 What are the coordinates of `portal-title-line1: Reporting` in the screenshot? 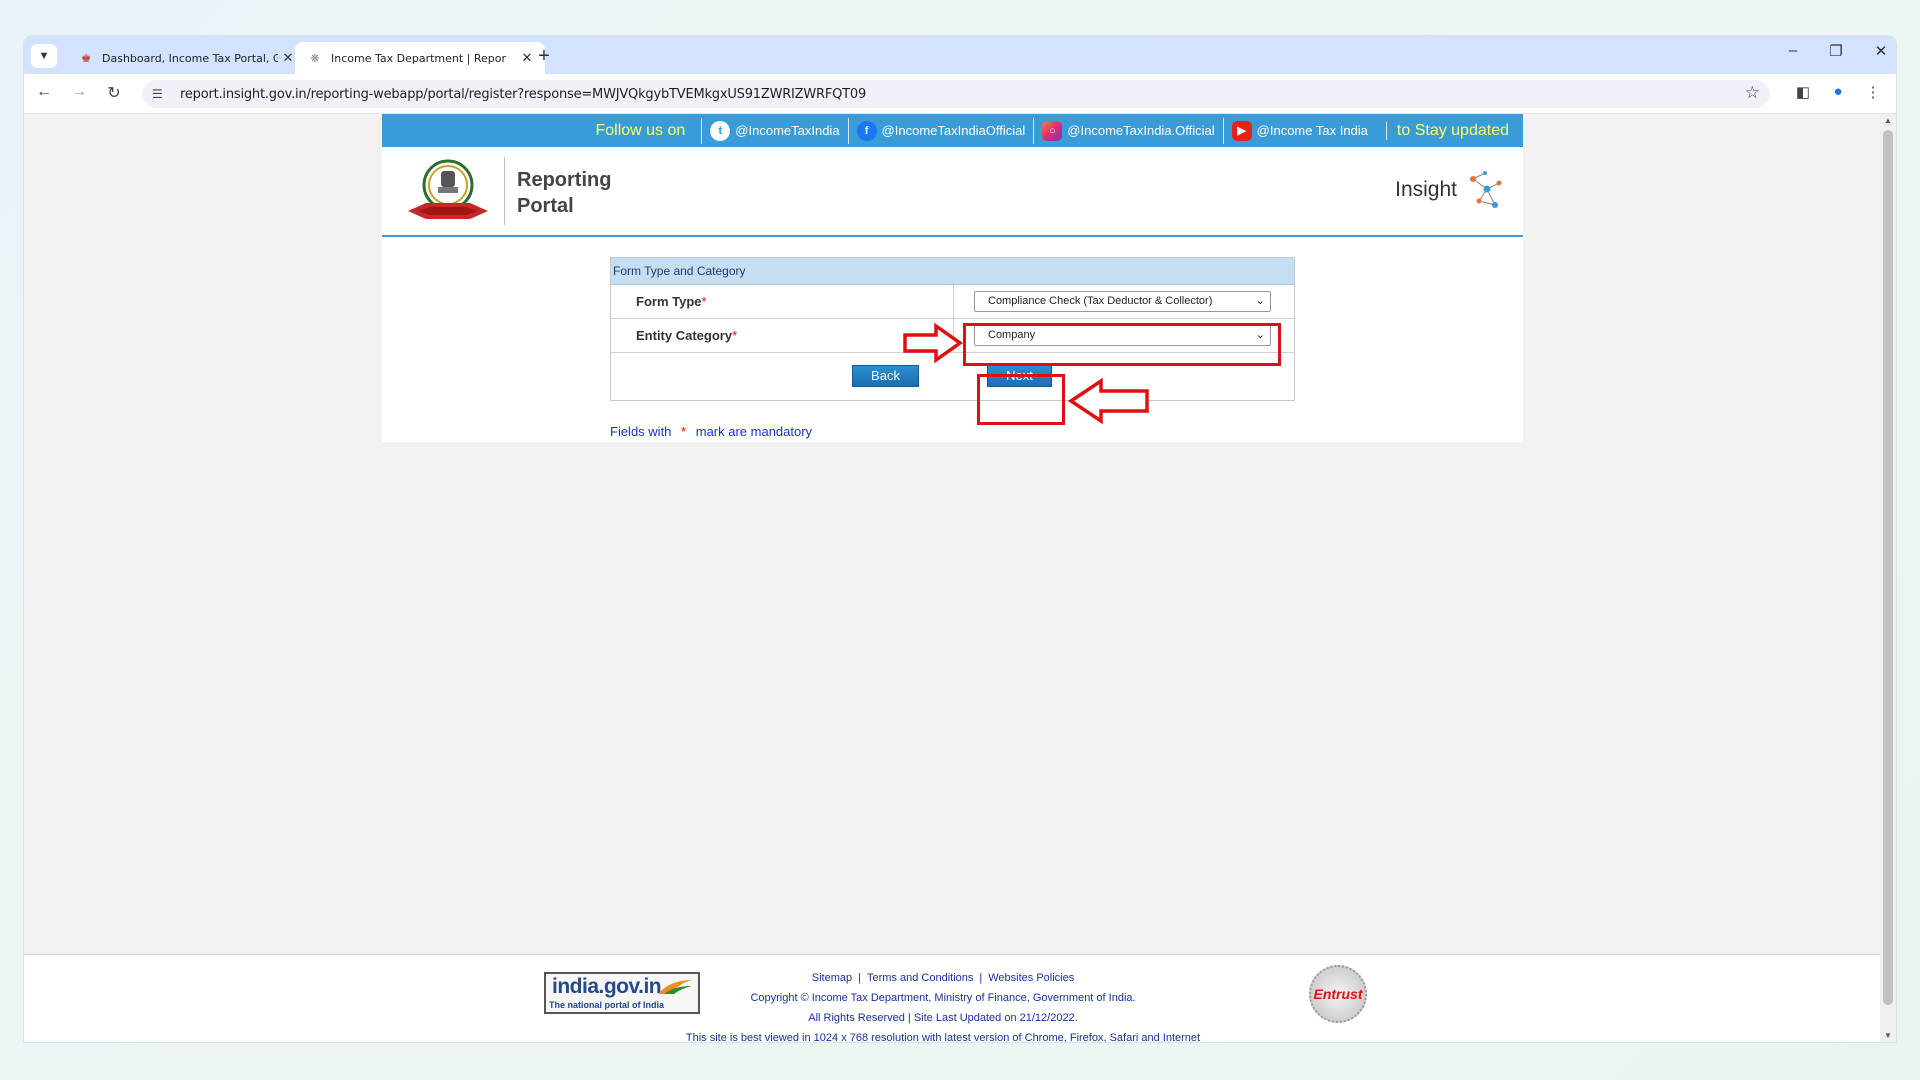 It's located at (564, 180).